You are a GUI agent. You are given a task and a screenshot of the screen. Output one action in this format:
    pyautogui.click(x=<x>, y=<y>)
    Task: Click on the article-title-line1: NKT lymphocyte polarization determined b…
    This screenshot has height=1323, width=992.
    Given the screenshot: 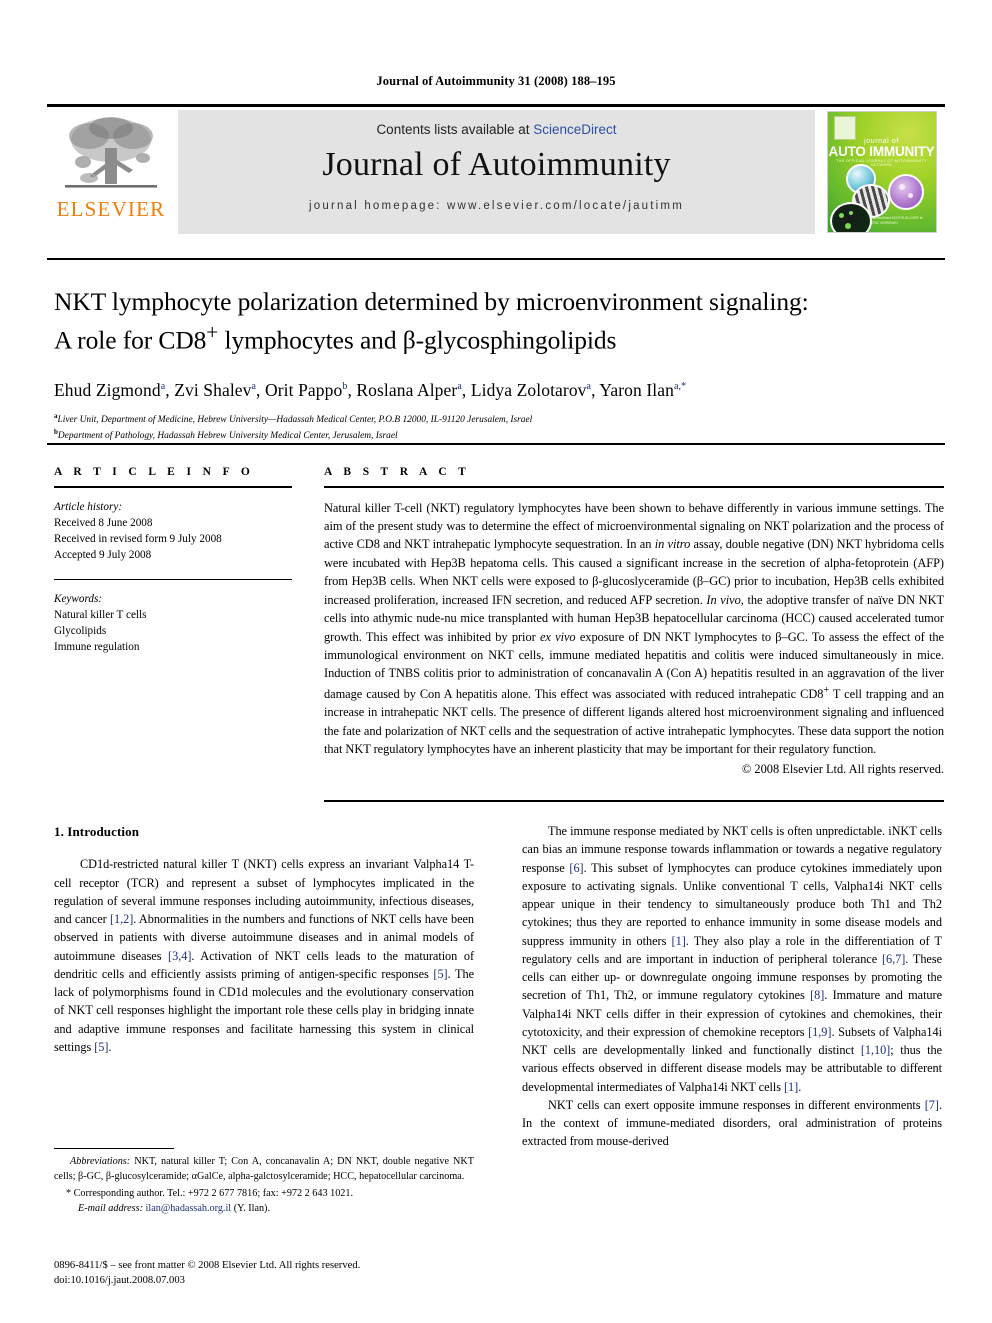 What is the action you would take?
    pyautogui.click(x=431, y=301)
    